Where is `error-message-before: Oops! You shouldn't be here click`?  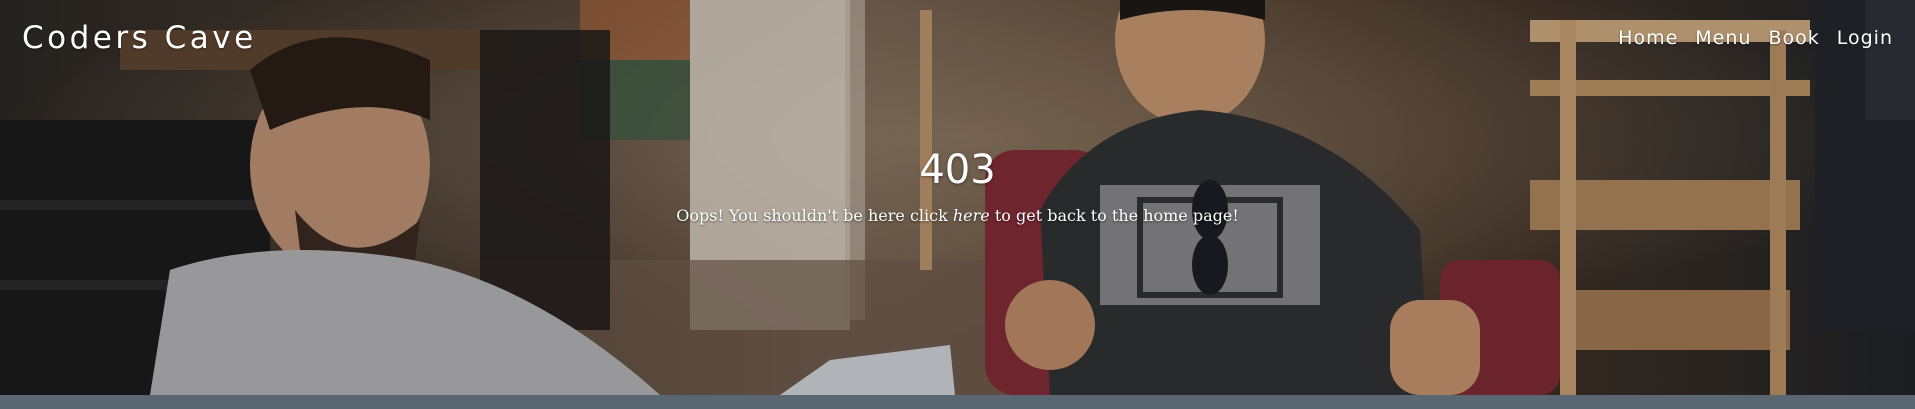
error-message-before: Oops! You shouldn't be here click is located at coordinates (814, 215).